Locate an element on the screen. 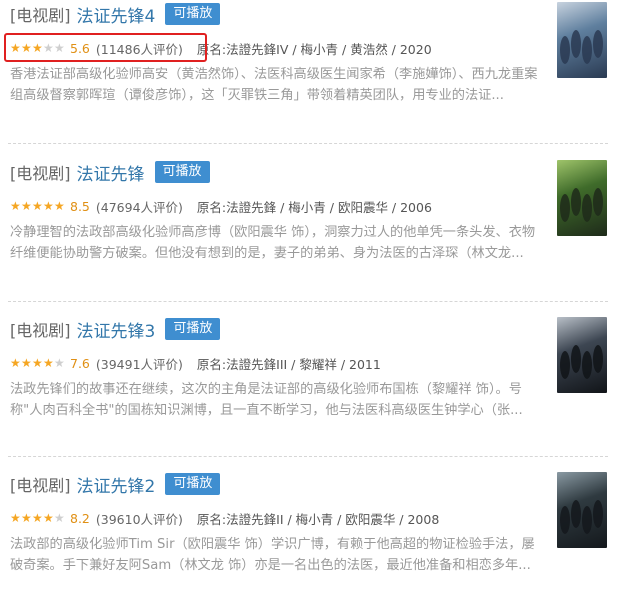  title-link: 法证先锋4 is located at coordinates (116, 14).